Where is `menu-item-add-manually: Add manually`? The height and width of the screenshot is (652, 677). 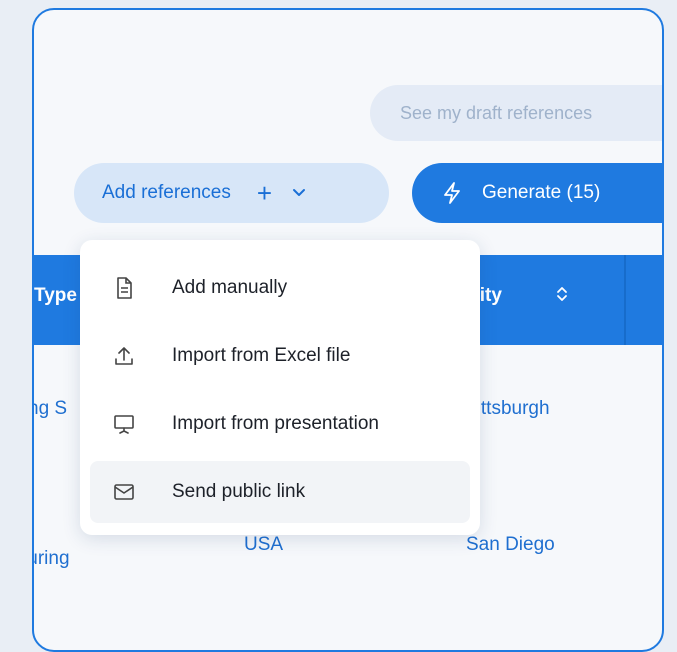 menu-item-add-manually: Add manually is located at coordinates (280, 288).